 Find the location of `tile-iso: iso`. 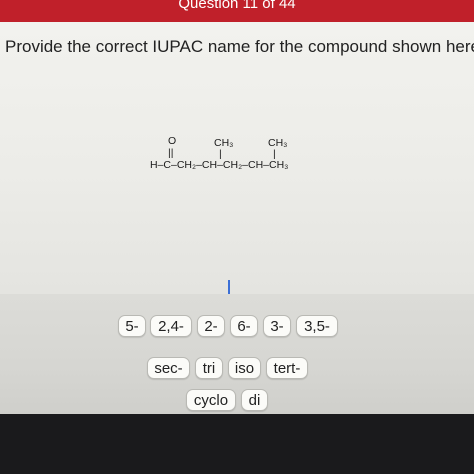

tile-iso: iso is located at coordinates (244, 368).